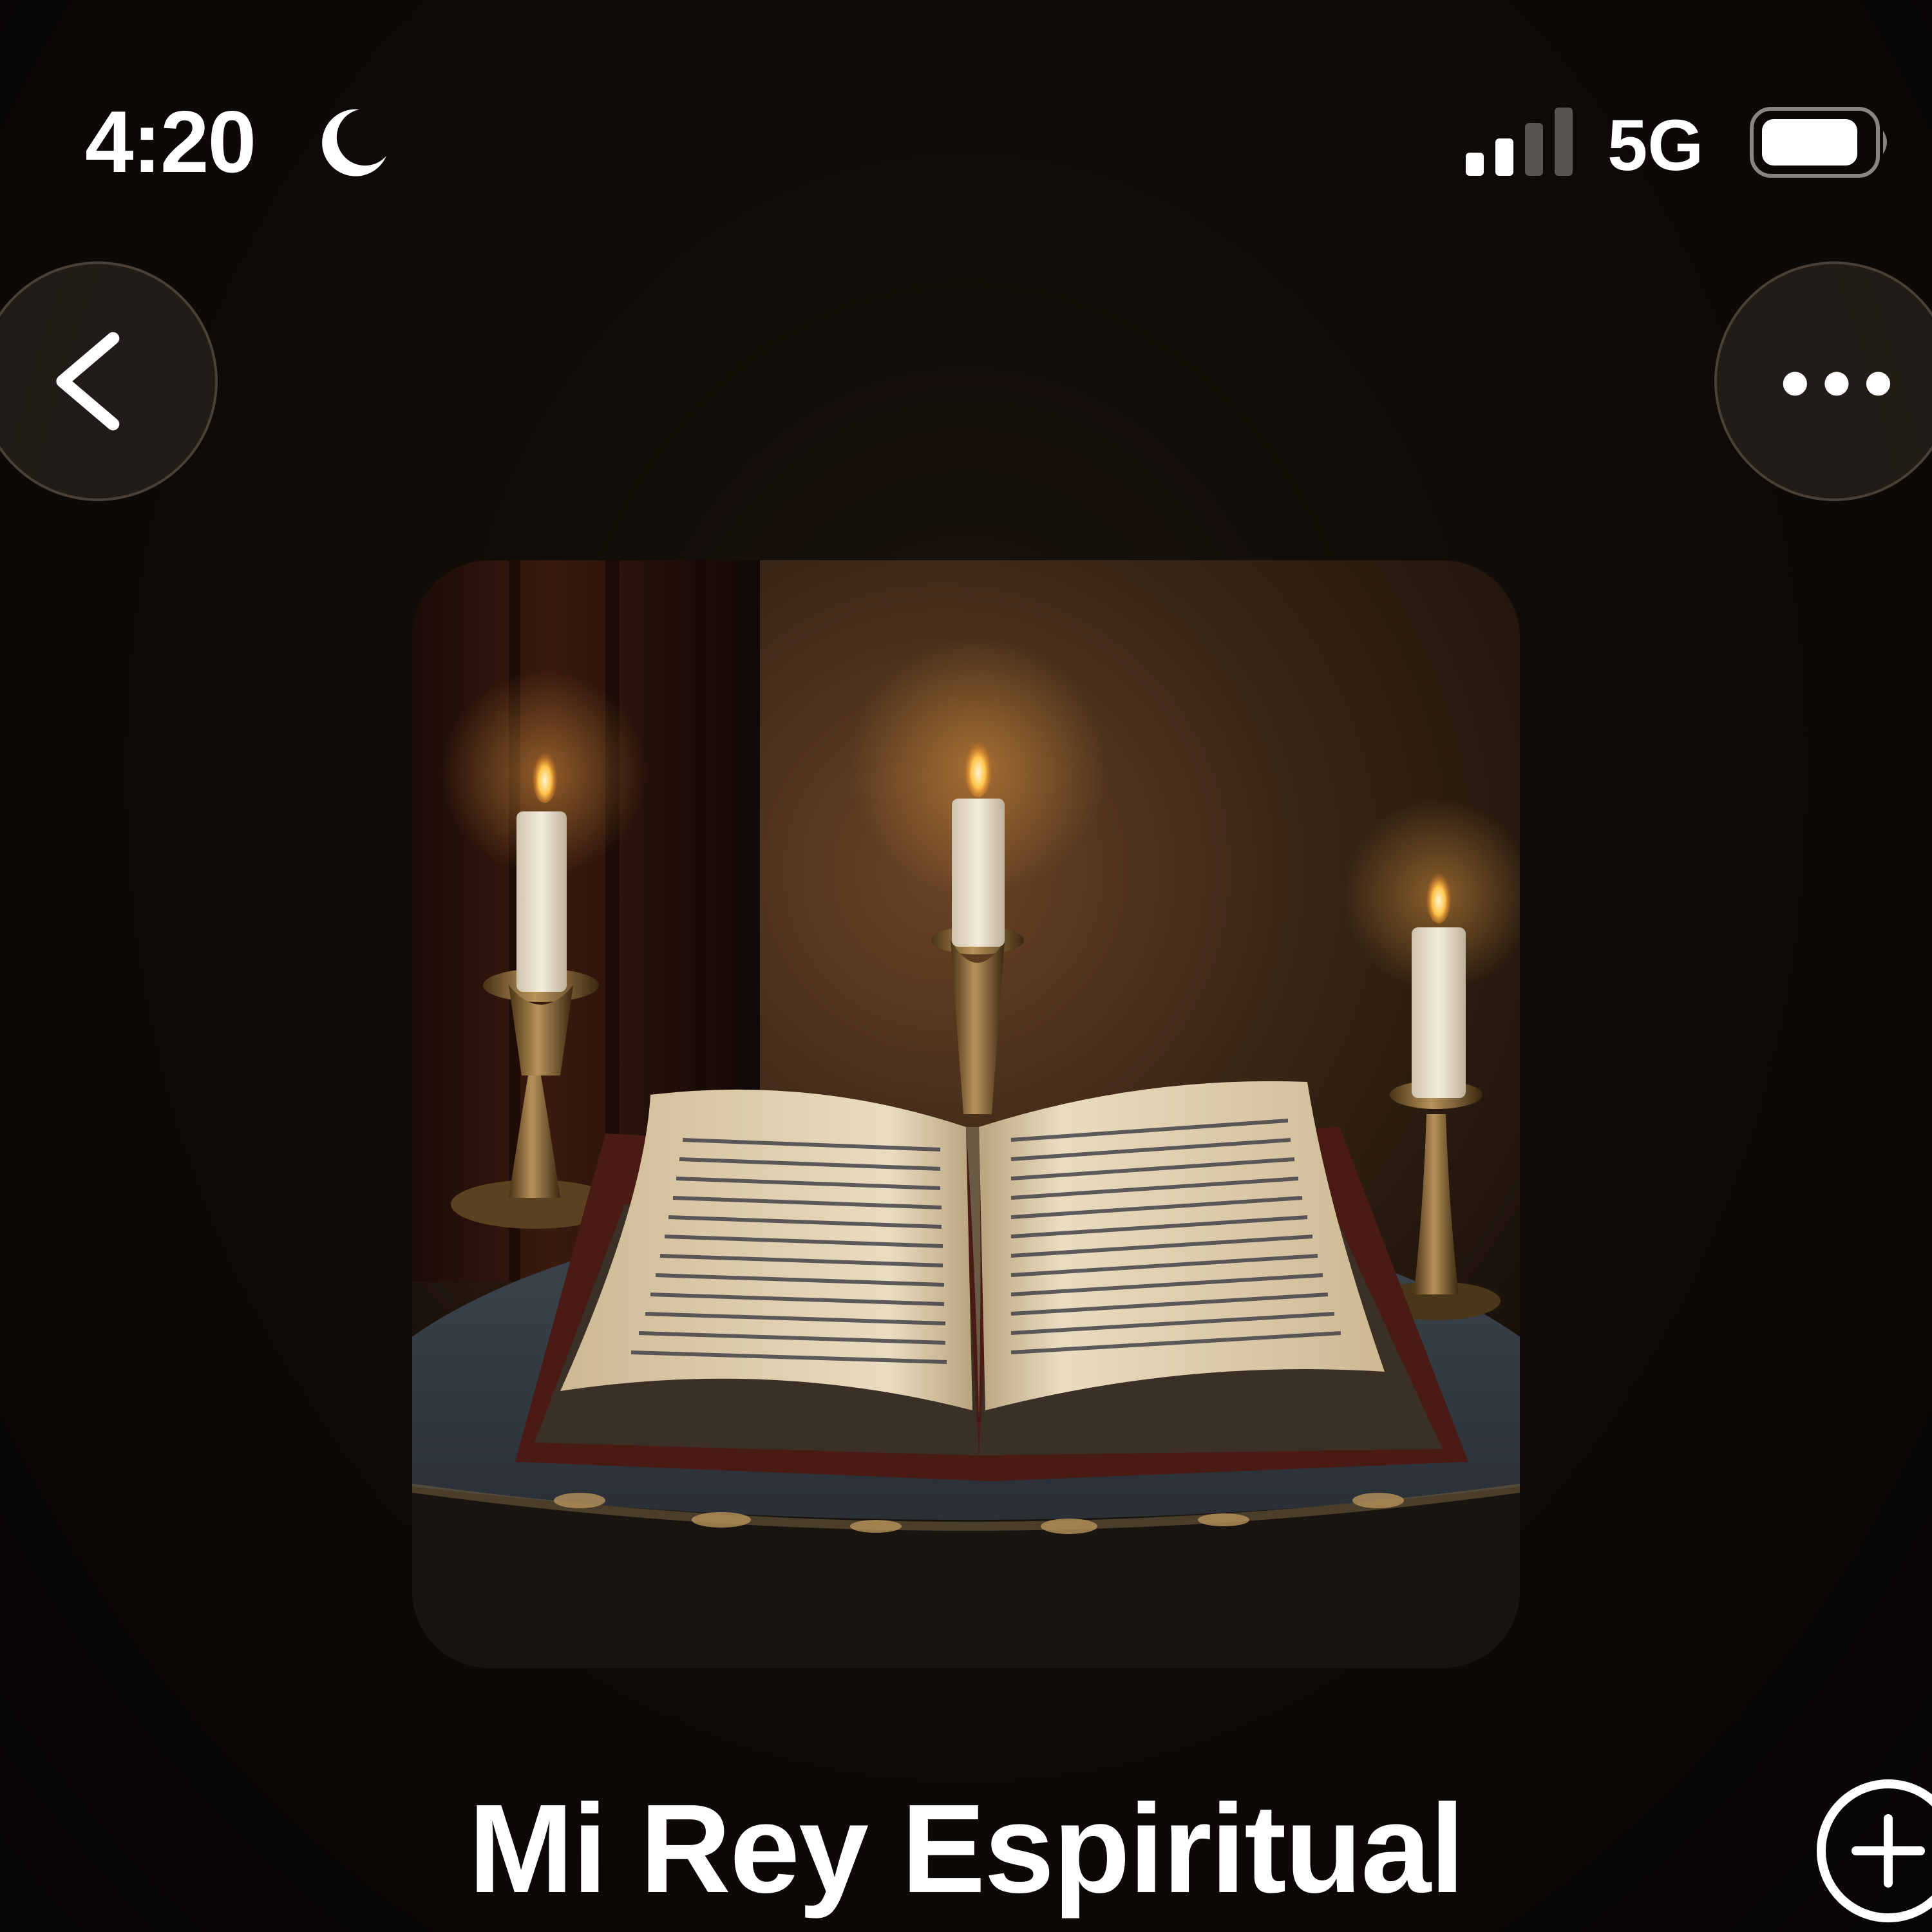 The image size is (1932, 1932). What do you see at coordinates (1818, 143) in the screenshot?
I see `battery-icon` at bounding box center [1818, 143].